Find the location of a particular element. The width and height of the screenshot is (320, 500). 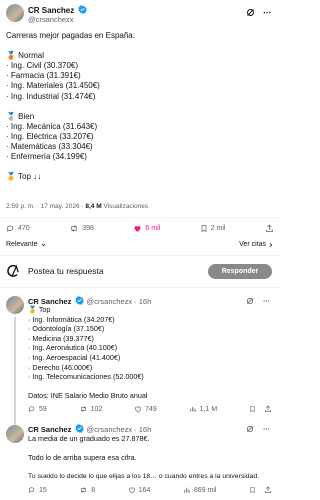

sort-label: Relevante is located at coordinates (22, 244).